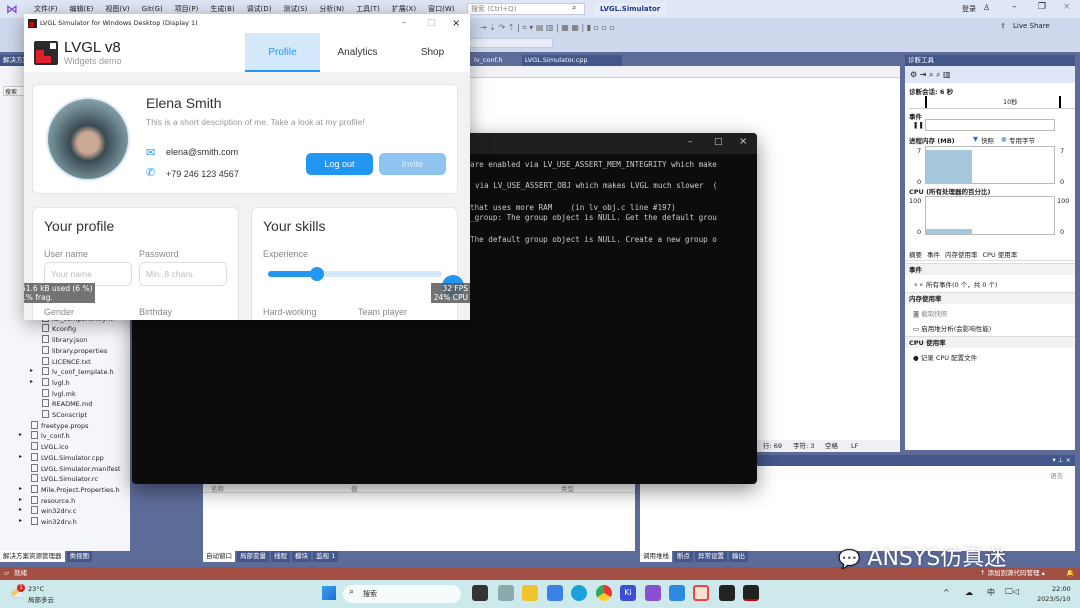 This screenshot has height=608, width=1080. I want to click on tab-solution-explorer: 解决方案资源管理器, so click(32, 556).